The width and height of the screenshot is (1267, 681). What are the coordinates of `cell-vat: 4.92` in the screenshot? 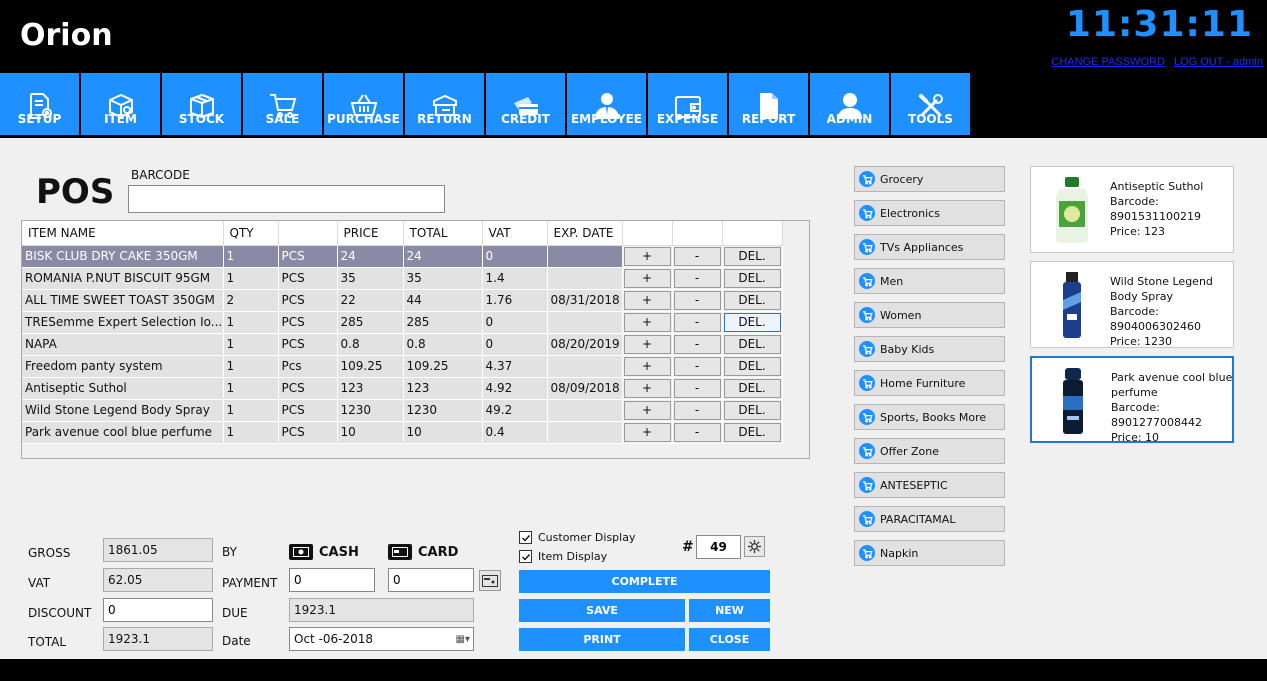 It's located at (515, 388).